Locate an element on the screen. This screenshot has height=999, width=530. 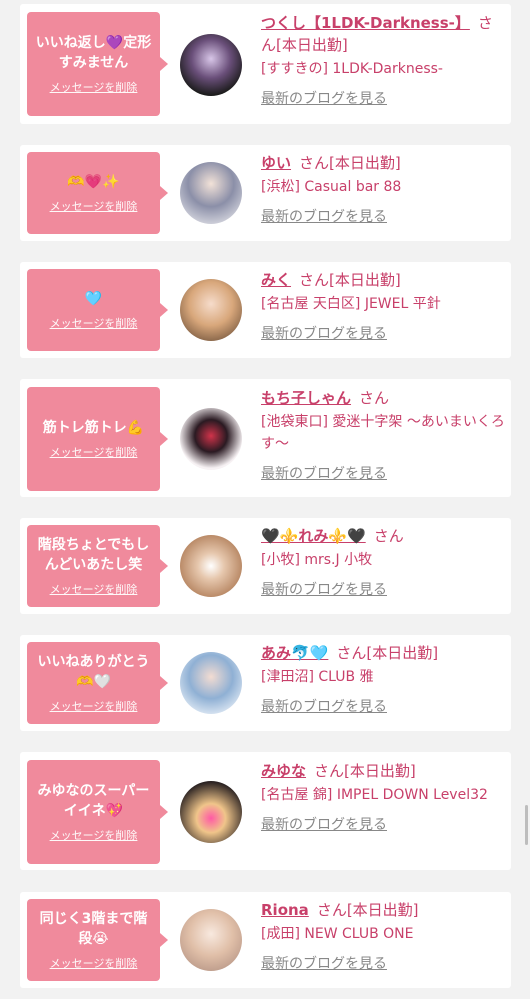
message-text: いいね返し💜定形すみません is located at coordinates (93, 53).